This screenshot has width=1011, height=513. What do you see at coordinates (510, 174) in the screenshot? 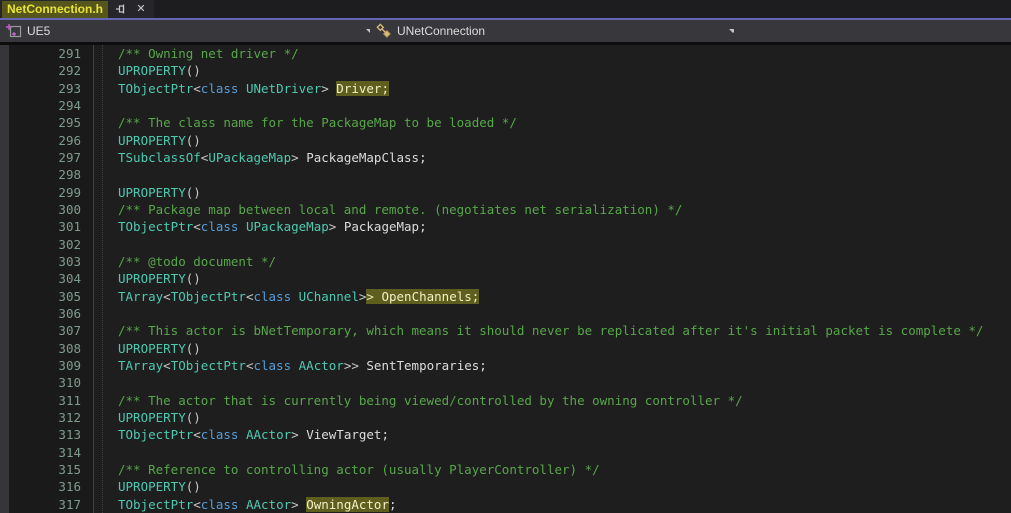
I see `code-line: 298` at bounding box center [510, 174].